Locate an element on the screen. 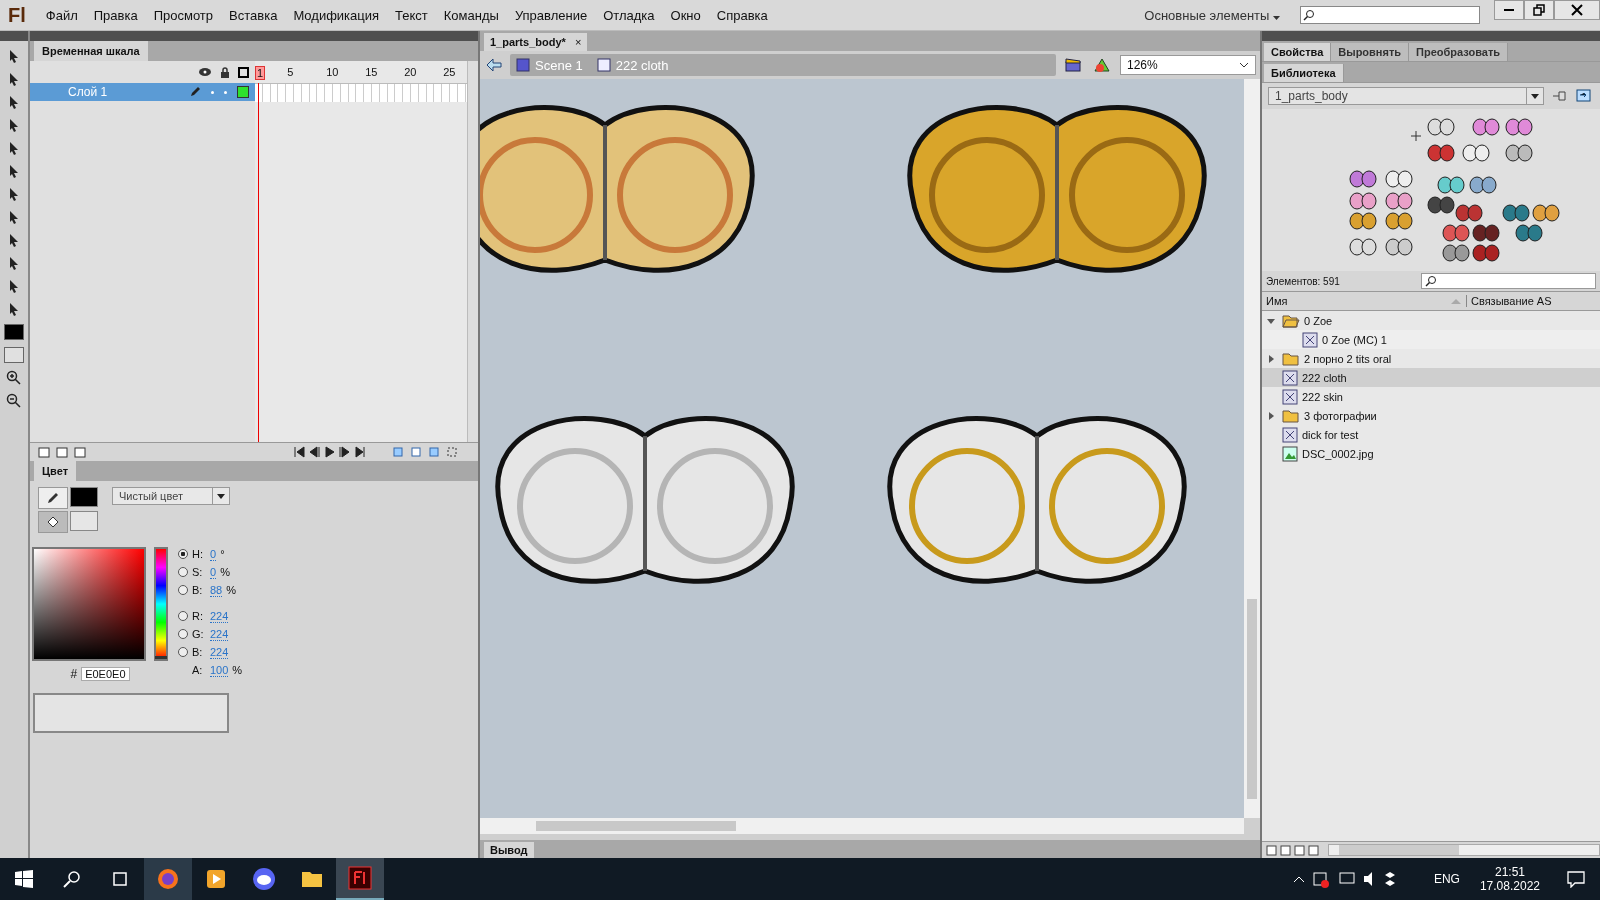 The height and width of the screenshot is (900, 1600). library-item: 0 Zoe (MC) 1 is located at coordinates (1431, 339).